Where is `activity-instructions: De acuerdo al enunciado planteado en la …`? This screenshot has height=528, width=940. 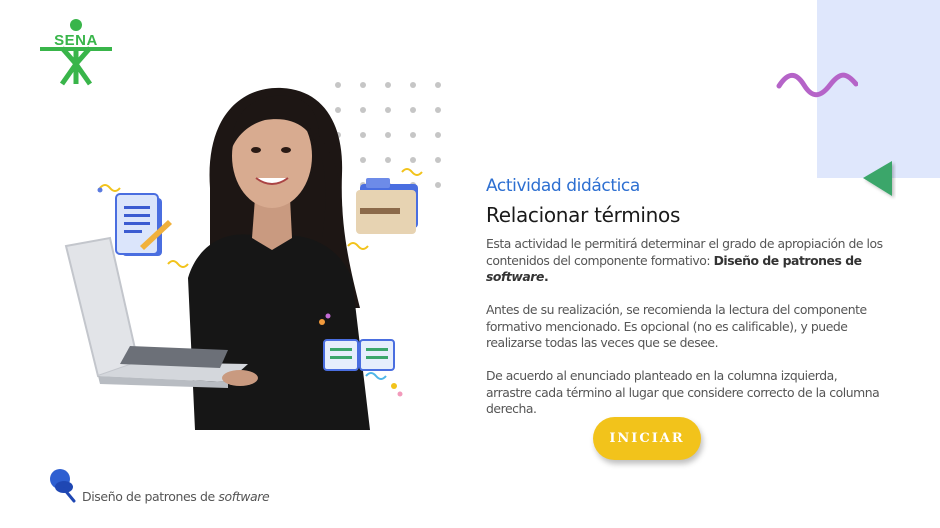 activity-instructions: De acuerdo al enunciado planteado en la … is located at coordinates (683, 392).